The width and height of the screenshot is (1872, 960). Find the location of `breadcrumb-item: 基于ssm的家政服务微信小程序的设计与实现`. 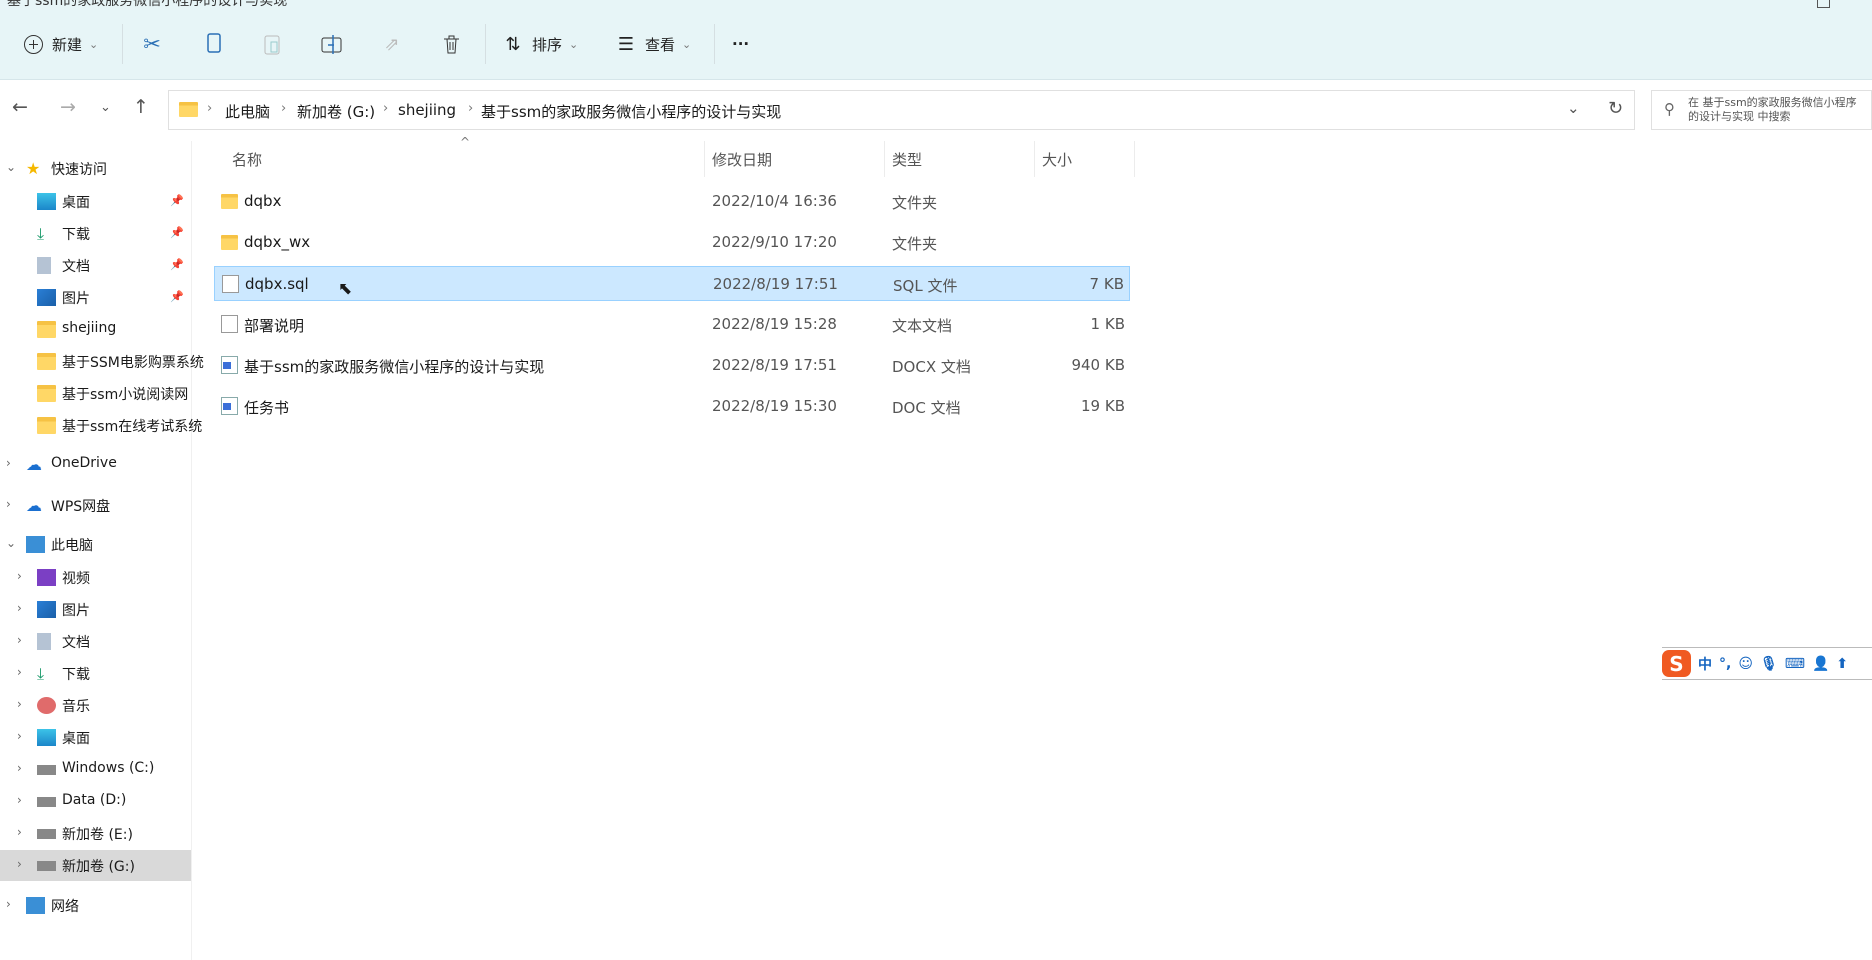

breadcrumb-item: 基于ssm的家政服务微信小程序的设计与实现 is located at coordinates (631, 111).